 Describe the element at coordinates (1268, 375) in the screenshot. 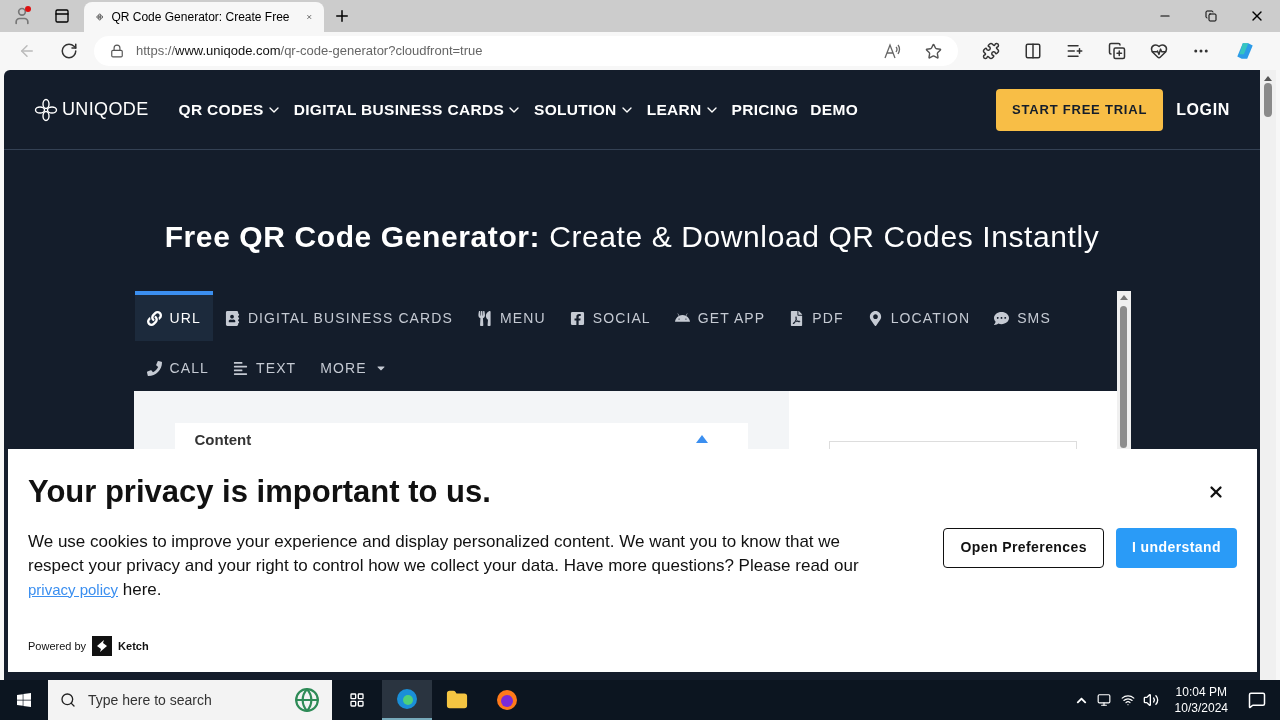

I see `page-scrollbar` at that location.